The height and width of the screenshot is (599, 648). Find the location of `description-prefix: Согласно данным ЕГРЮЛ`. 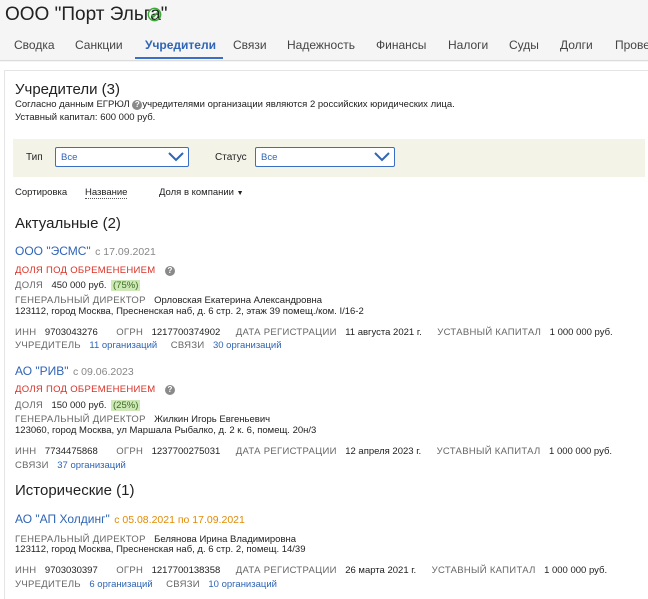

description-prefix: Согласно данным ЕГРЮЛ is located at coordinates (72, 104).